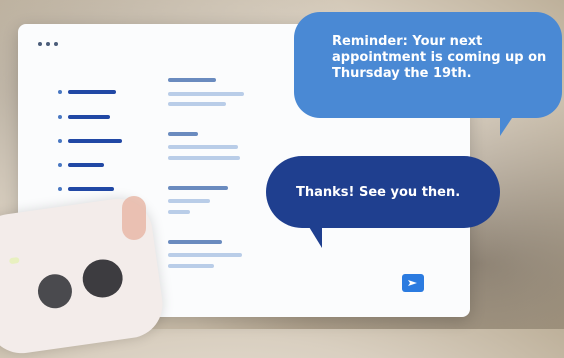 The image size is (564, 358). I want to click on thumb, so click(134, 218).